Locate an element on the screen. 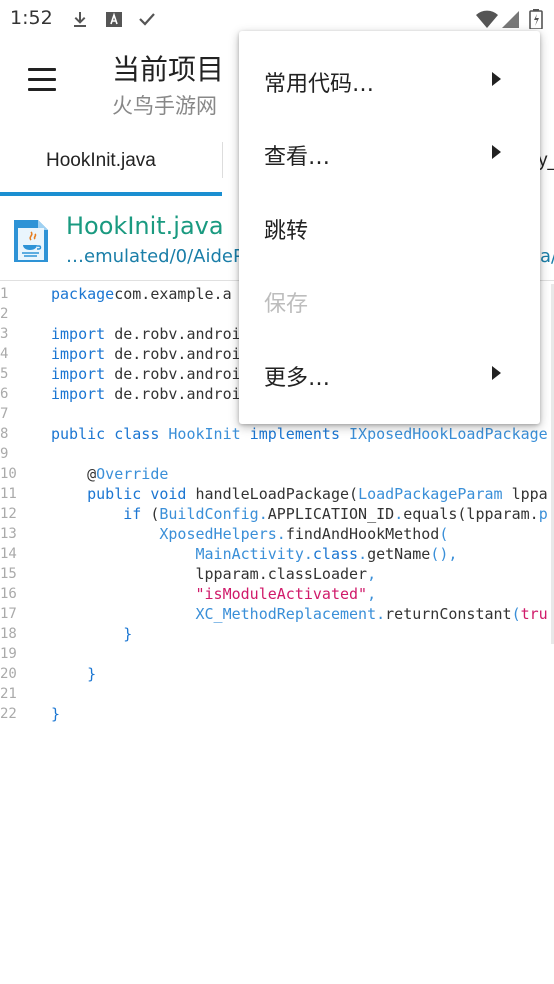 The image size is (554, 984). status-time: 1:52 is located at coordinates (31, 18).